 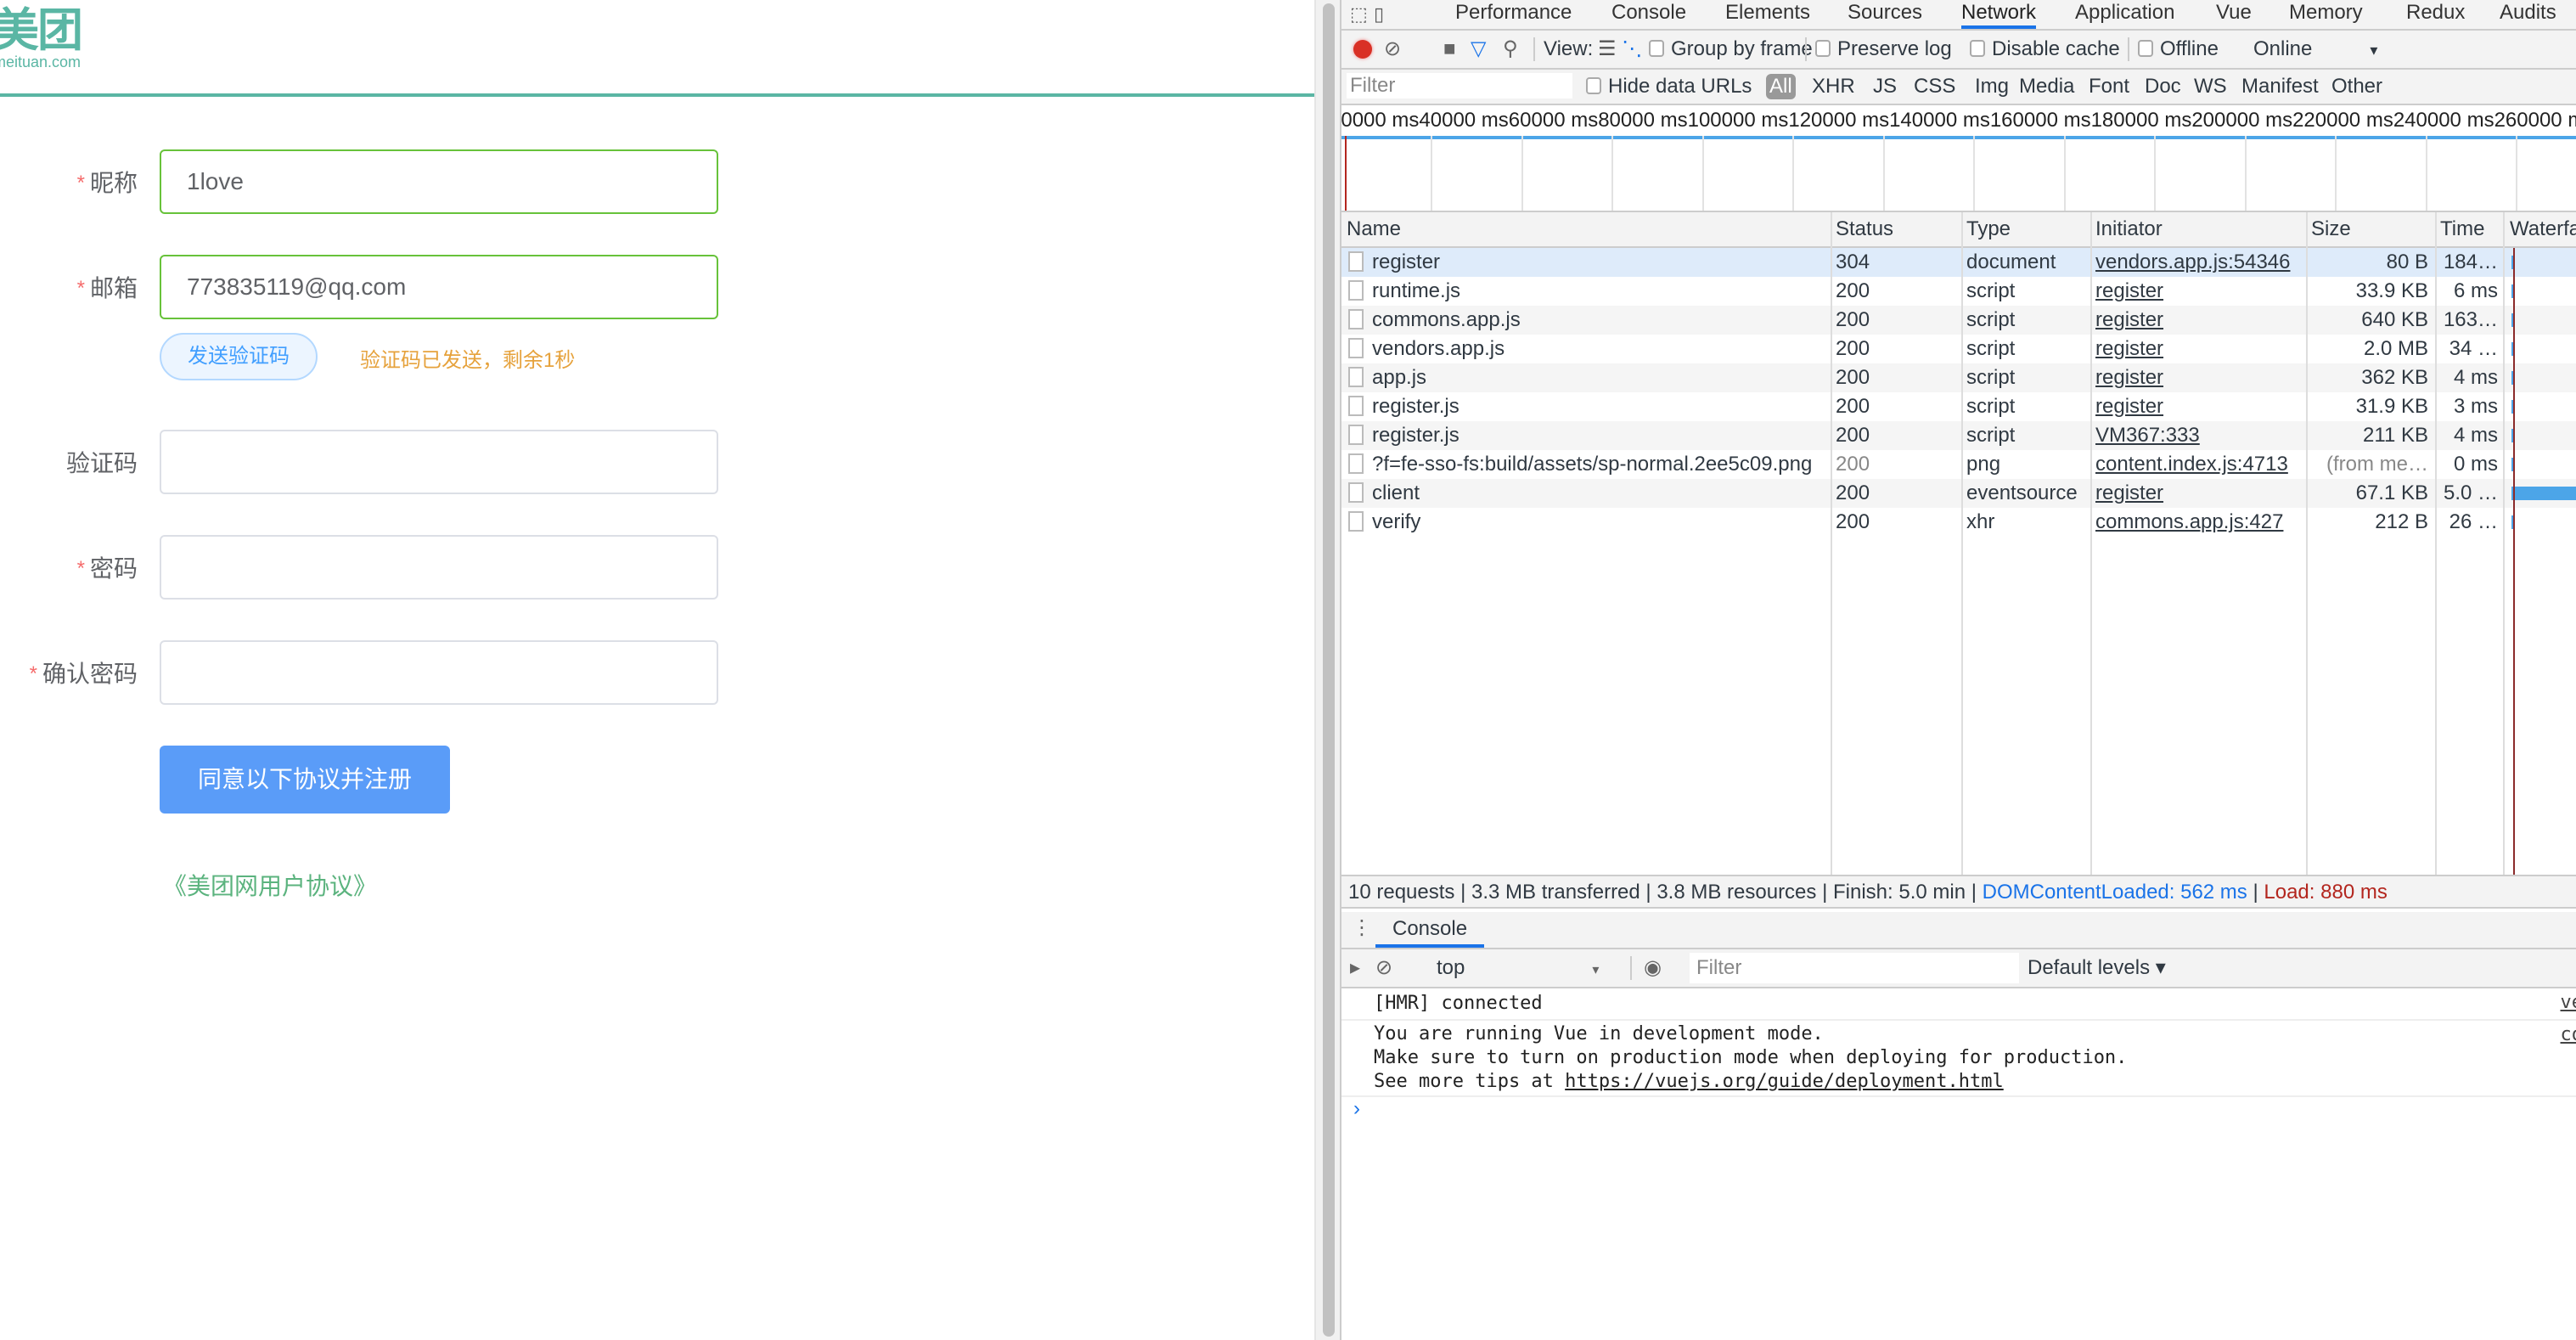 I want to click on col-type: Type, so click(x=1986, y=229).